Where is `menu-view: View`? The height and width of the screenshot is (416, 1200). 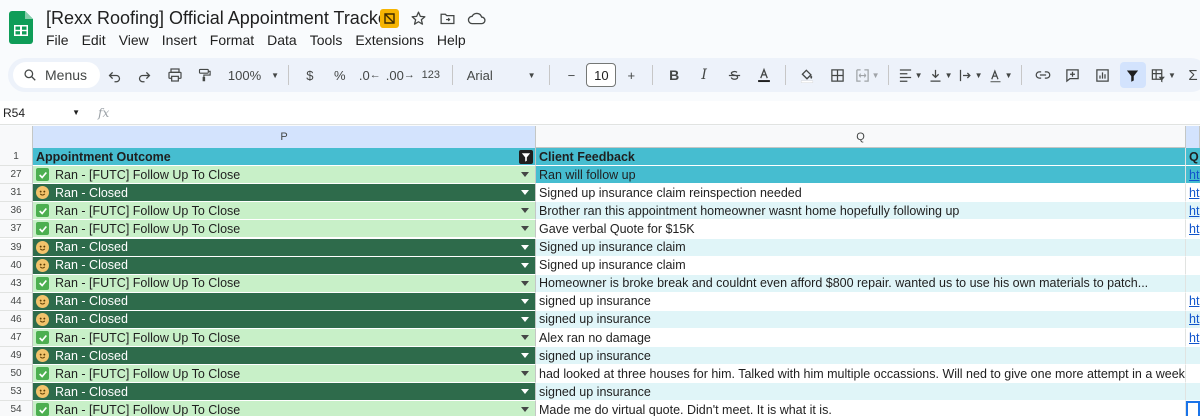
menu-view: View is located at coordinates (137, 40).